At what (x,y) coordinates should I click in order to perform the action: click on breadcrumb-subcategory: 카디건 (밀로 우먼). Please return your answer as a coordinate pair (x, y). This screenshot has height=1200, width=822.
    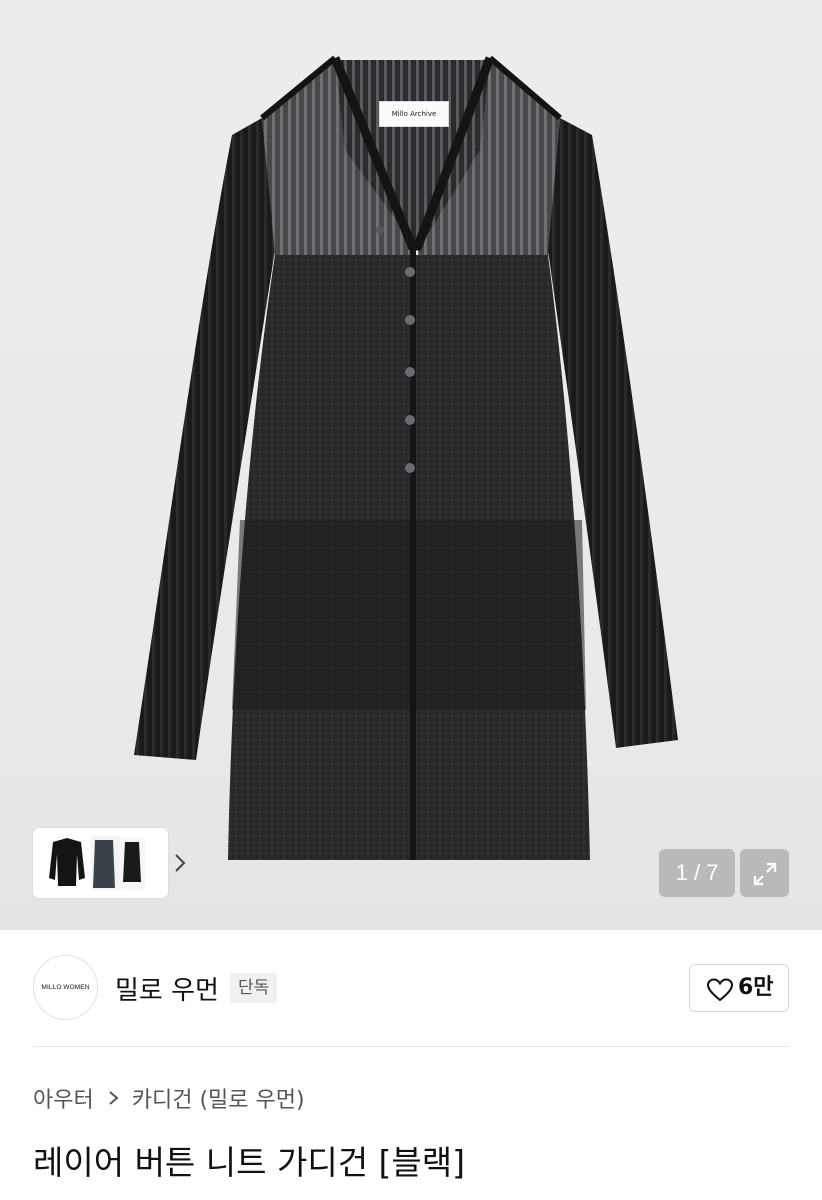
    Looking at the image, I should click on (218, 1098).